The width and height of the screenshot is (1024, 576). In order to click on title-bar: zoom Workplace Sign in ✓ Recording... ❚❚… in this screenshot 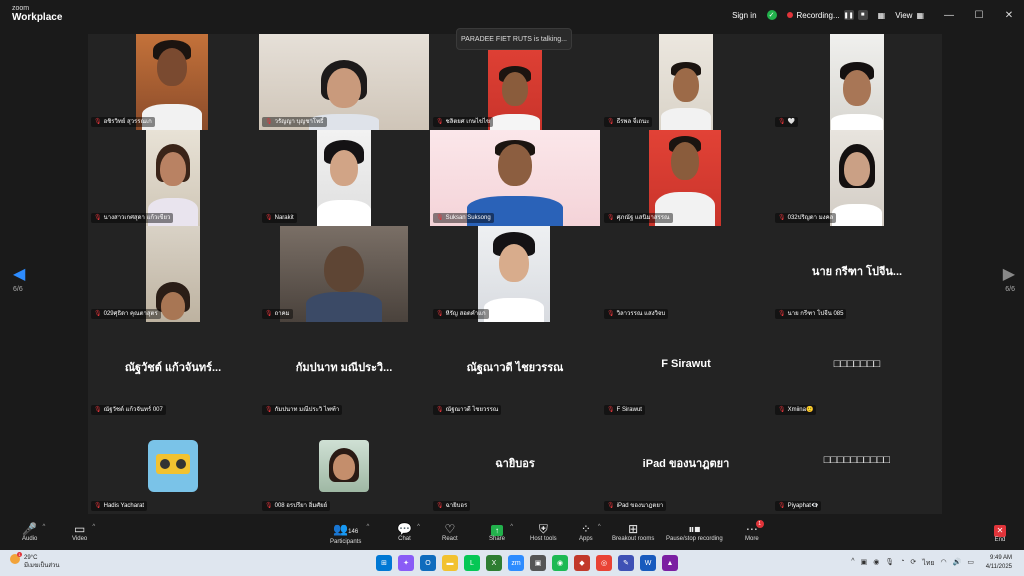, I will do `click(512, 15)`.